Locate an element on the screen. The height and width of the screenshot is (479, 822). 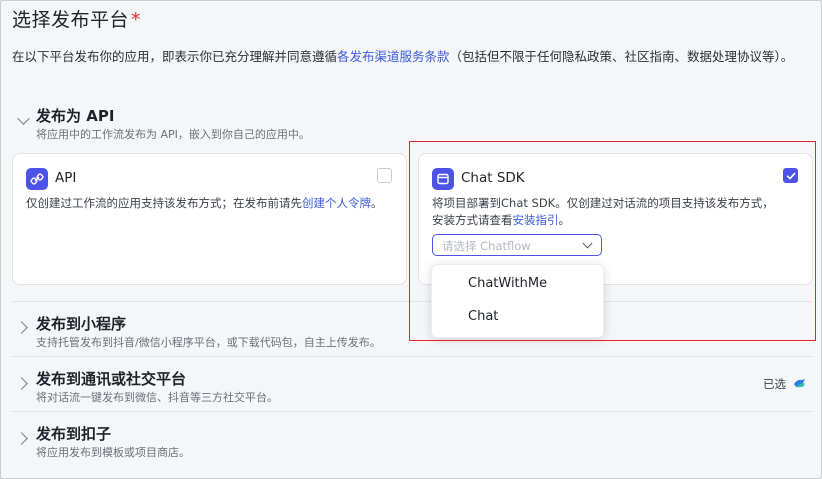
api-checkbox is located at coordinates (384, 175).